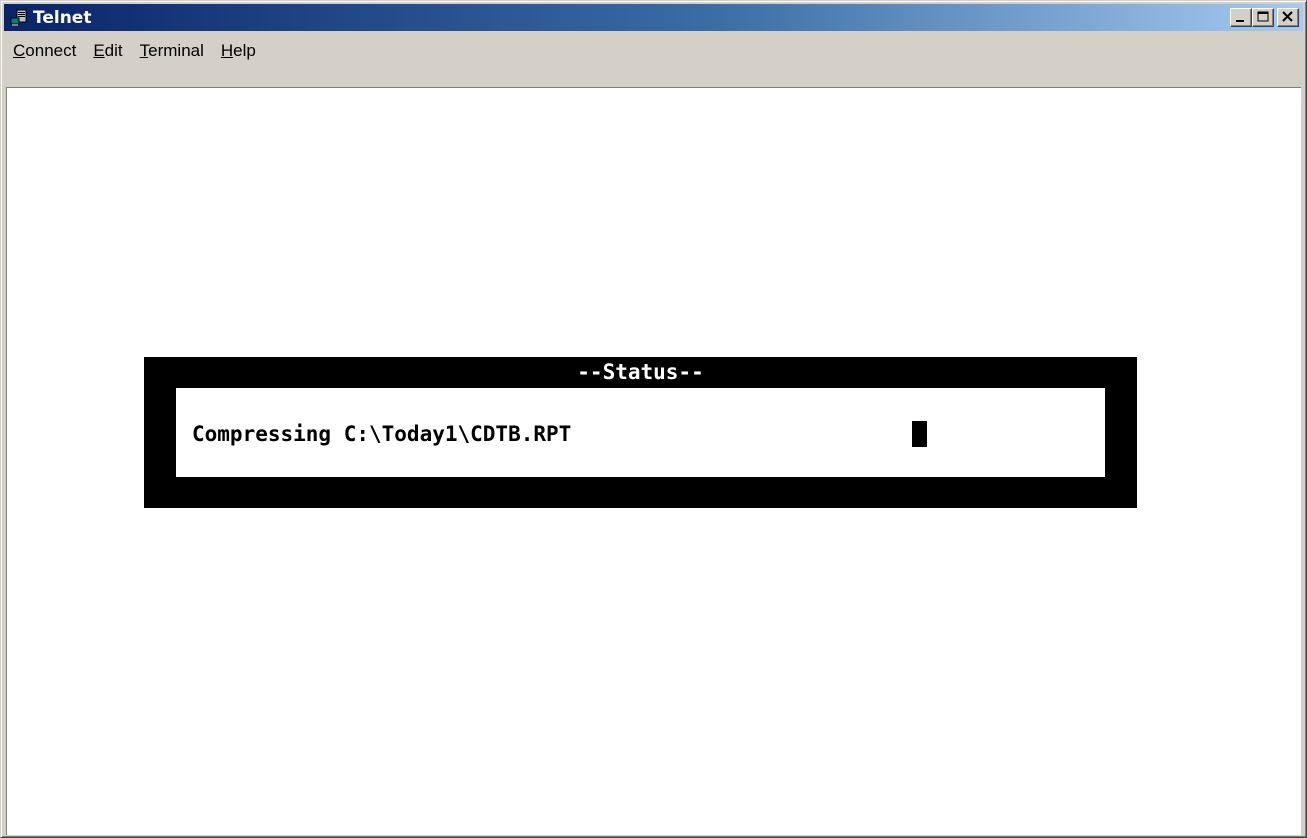  I want to click on menu-connect: Connect, so click(44, 51).